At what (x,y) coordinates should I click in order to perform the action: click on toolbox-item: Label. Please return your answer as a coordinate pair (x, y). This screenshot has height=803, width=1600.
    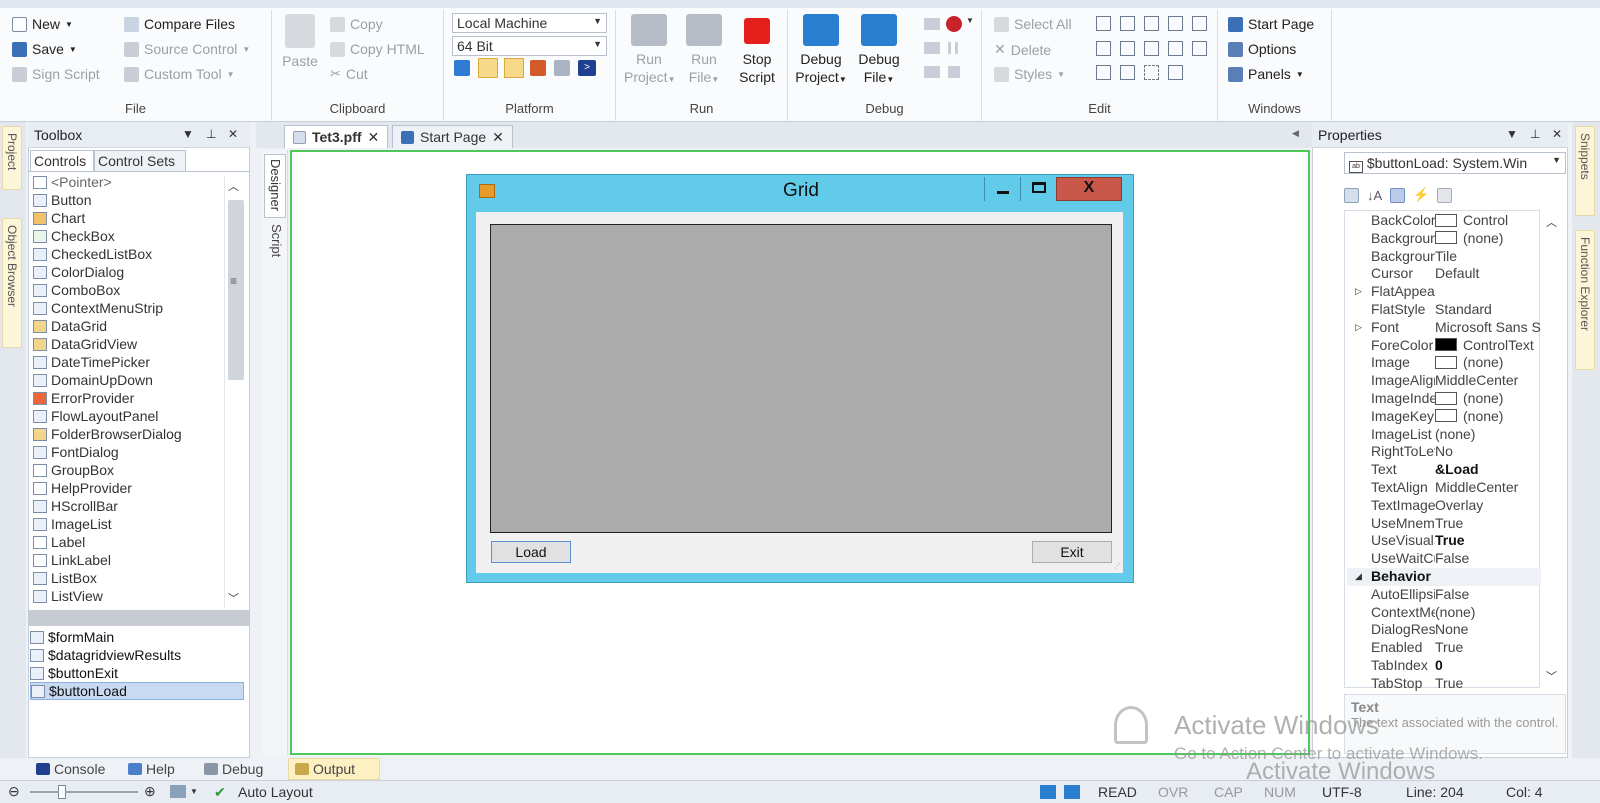
    Looking at the image, I should click on (59, 542).